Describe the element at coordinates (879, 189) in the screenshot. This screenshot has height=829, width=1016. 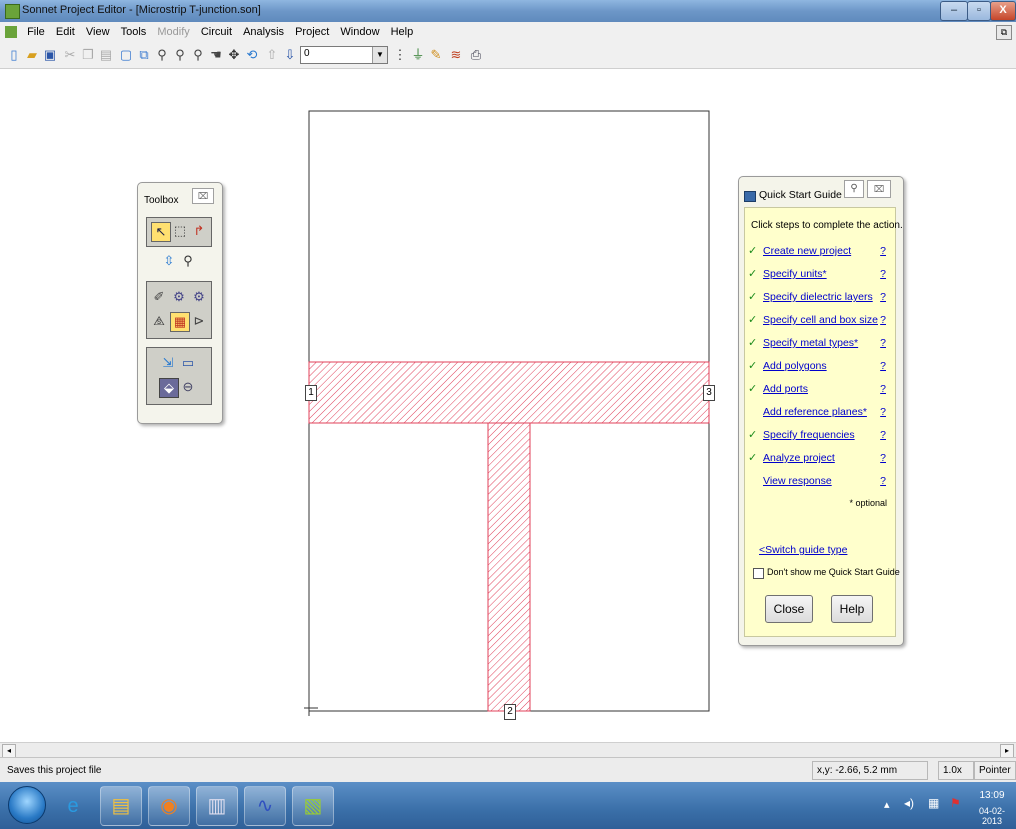
I see `quick-start-close-icon: ⌧` at that location.